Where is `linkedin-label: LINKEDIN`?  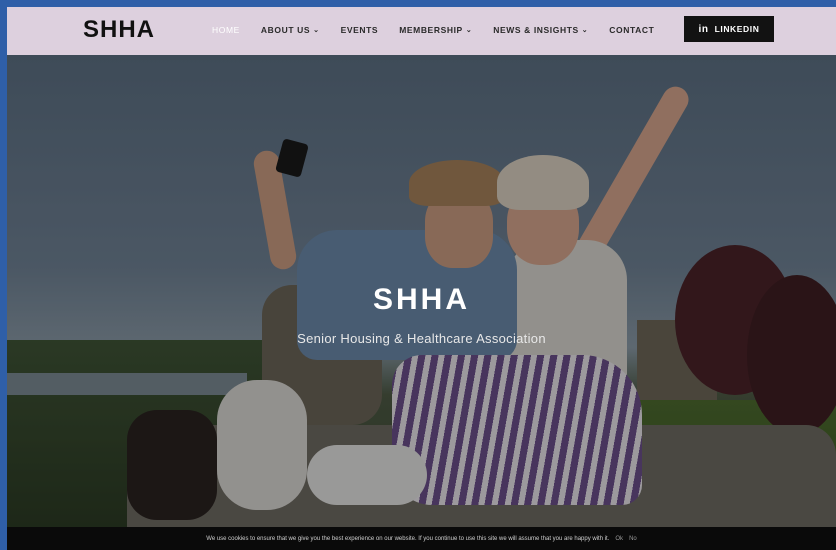 linkedin-label: LINKEDIN is located at coordinates (737, 29).